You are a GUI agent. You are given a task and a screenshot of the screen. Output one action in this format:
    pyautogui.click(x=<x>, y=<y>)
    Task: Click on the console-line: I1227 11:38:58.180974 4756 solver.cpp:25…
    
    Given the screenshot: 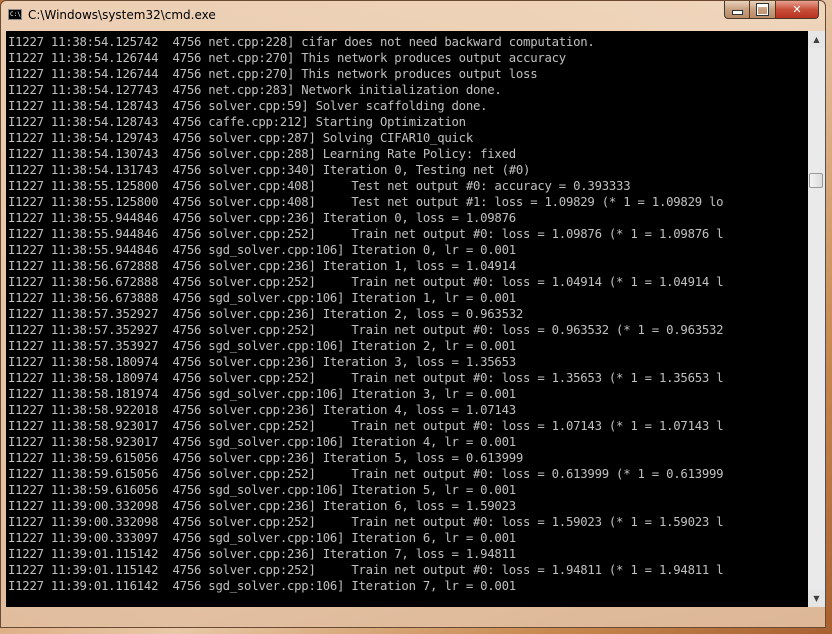 What is the action you would take?
    pyautogui.click(x=366, y=378)
    